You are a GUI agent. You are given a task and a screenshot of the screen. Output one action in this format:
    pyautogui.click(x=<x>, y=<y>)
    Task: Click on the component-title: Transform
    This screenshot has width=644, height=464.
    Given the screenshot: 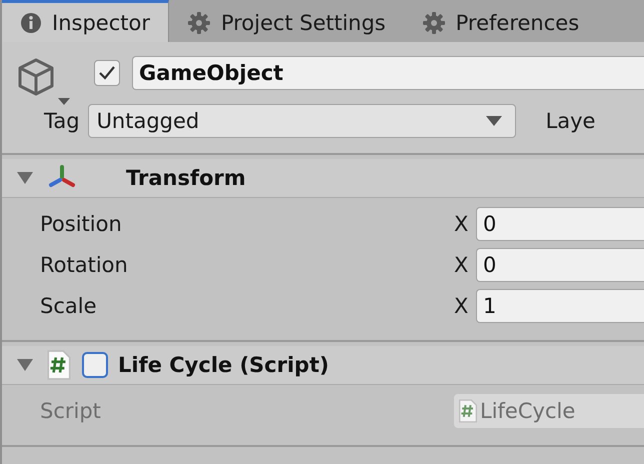 What is the action you would take?
    pyautogui.click(x=186, y=178)
    